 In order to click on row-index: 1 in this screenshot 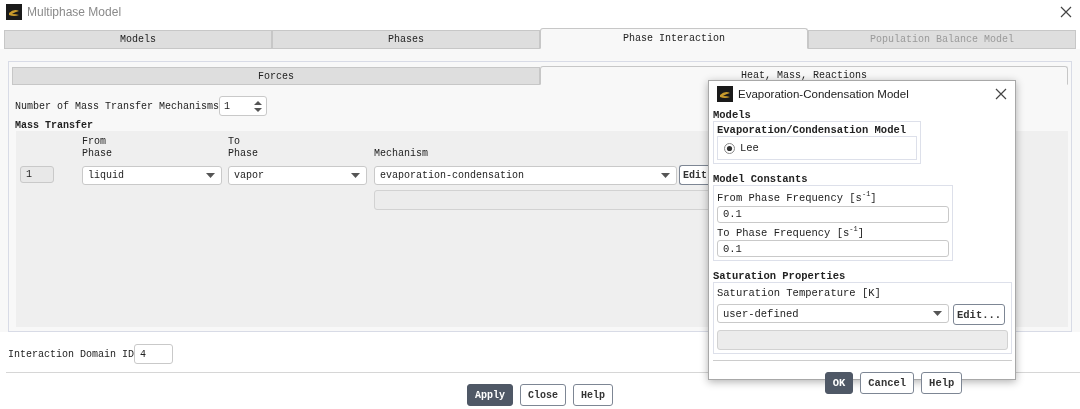, I will do `click(37, 174)`.